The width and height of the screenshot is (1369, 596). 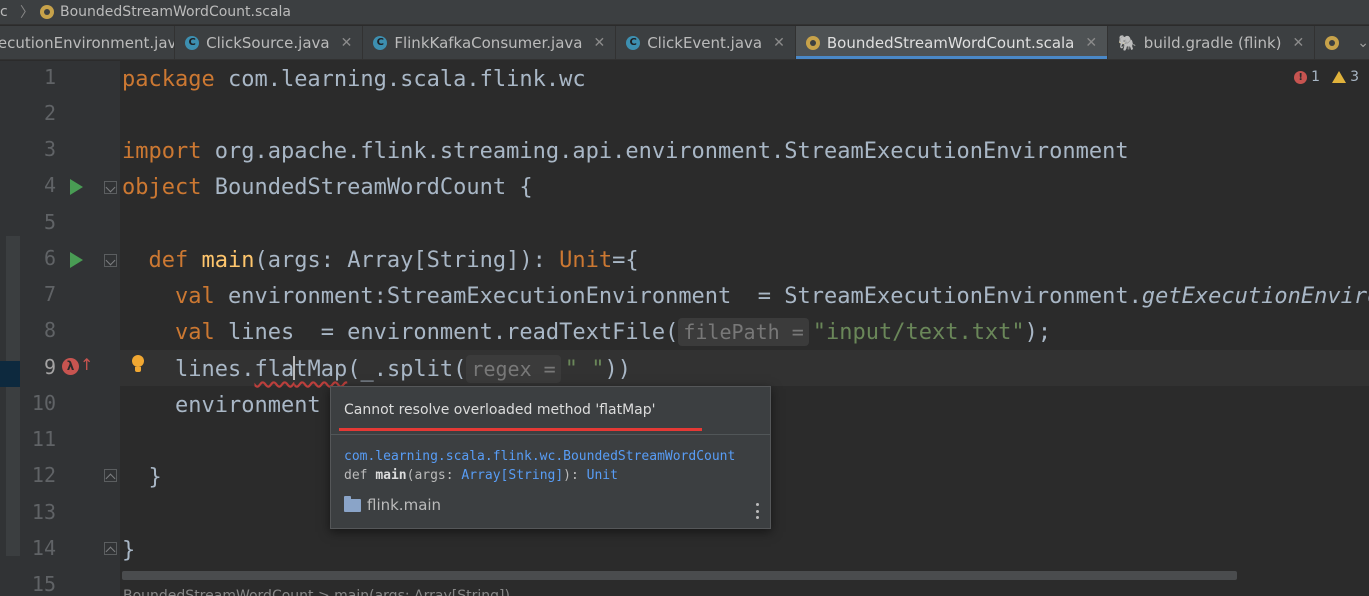 What do you see at coordinates (743, 332) in the screenshot?
I see `parameter-hint: filePath =` at bounding box center [743, 332].